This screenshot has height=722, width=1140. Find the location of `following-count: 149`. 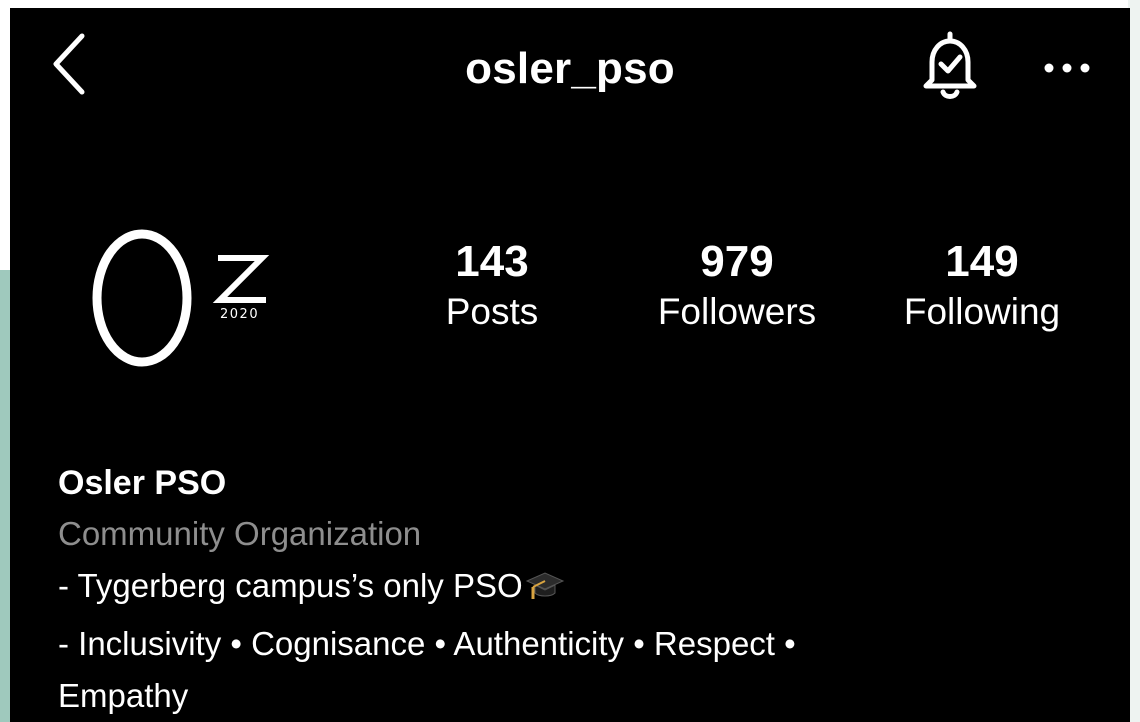

following-count: 149 is located at coordinates (982, 261).